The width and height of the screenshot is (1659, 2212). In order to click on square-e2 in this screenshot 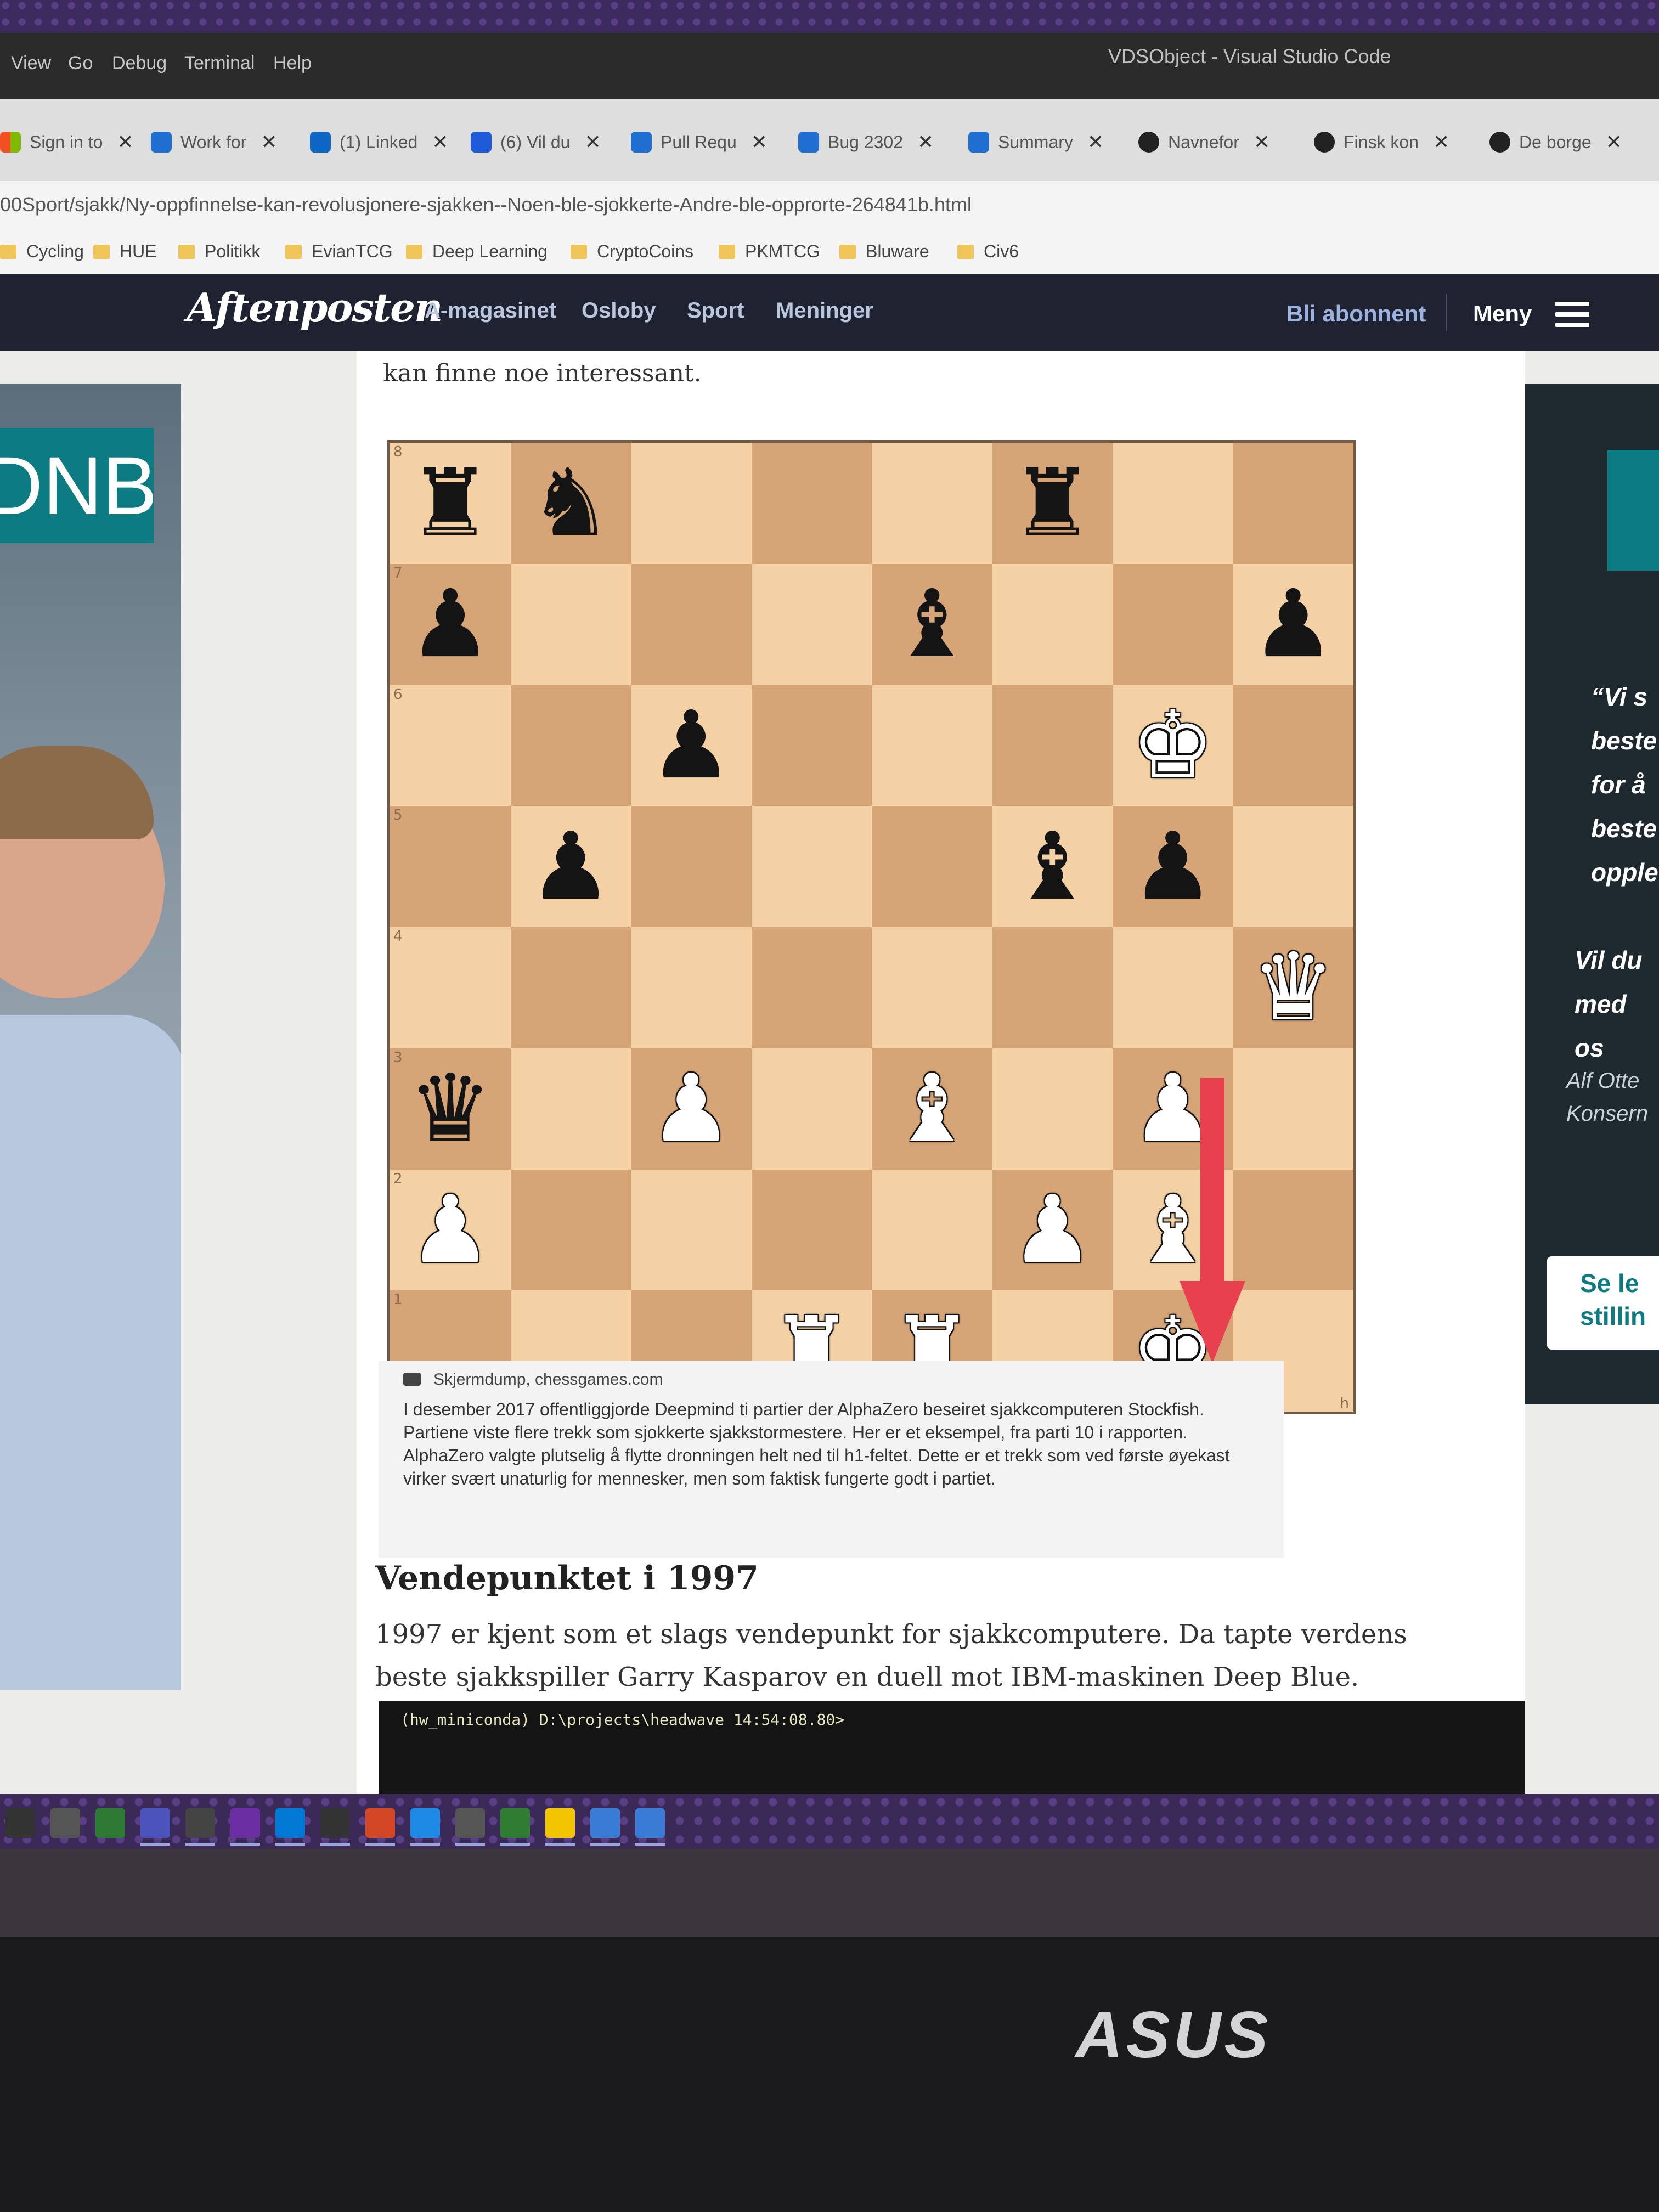, I will do `click(932, 1230)`.